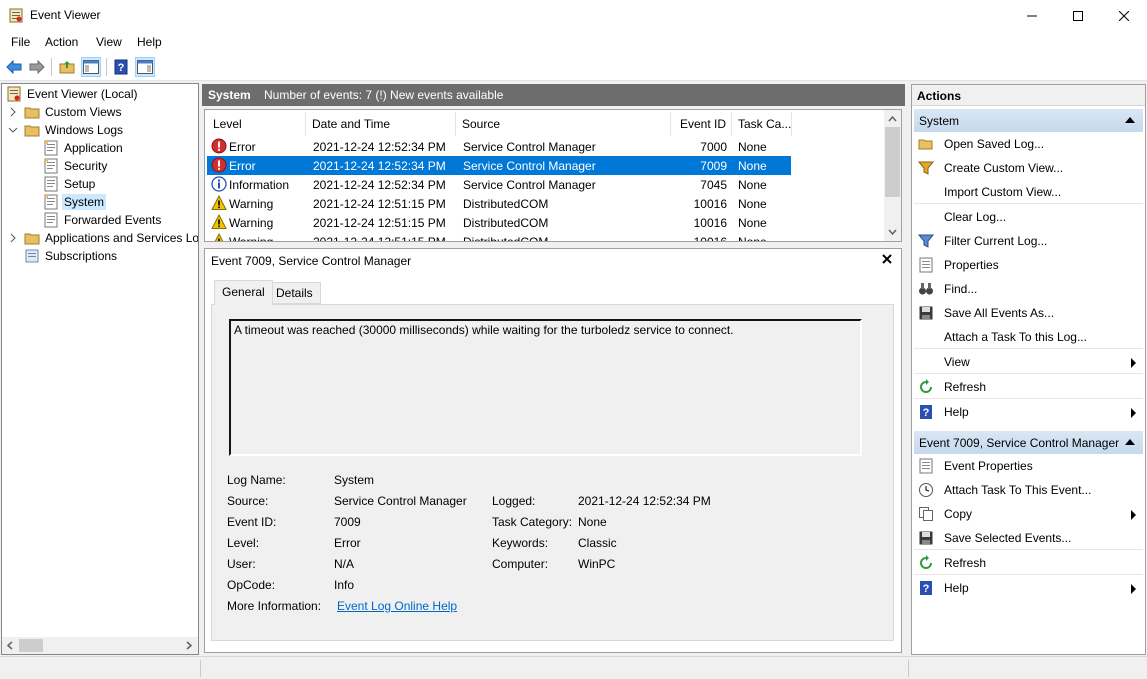  I want to click on label-source: Source:, so click(248, 501).